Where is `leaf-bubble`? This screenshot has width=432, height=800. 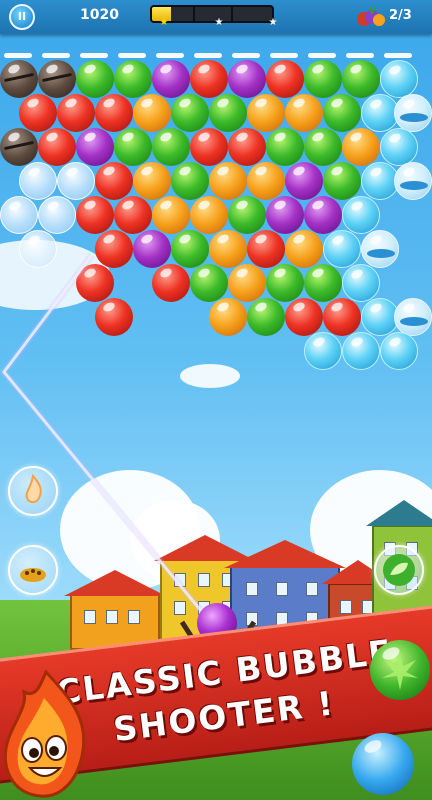
leaf-bubble is located at coordinates (400, 670).